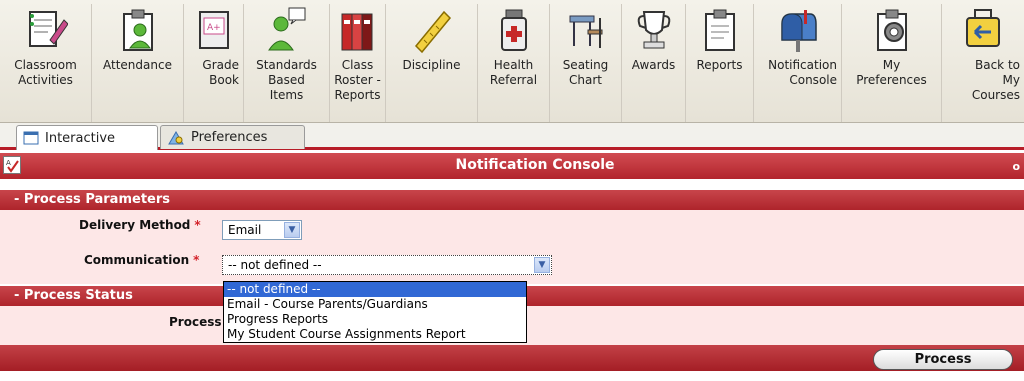  I want to click on reports-button: Reports, so click(720, 63).